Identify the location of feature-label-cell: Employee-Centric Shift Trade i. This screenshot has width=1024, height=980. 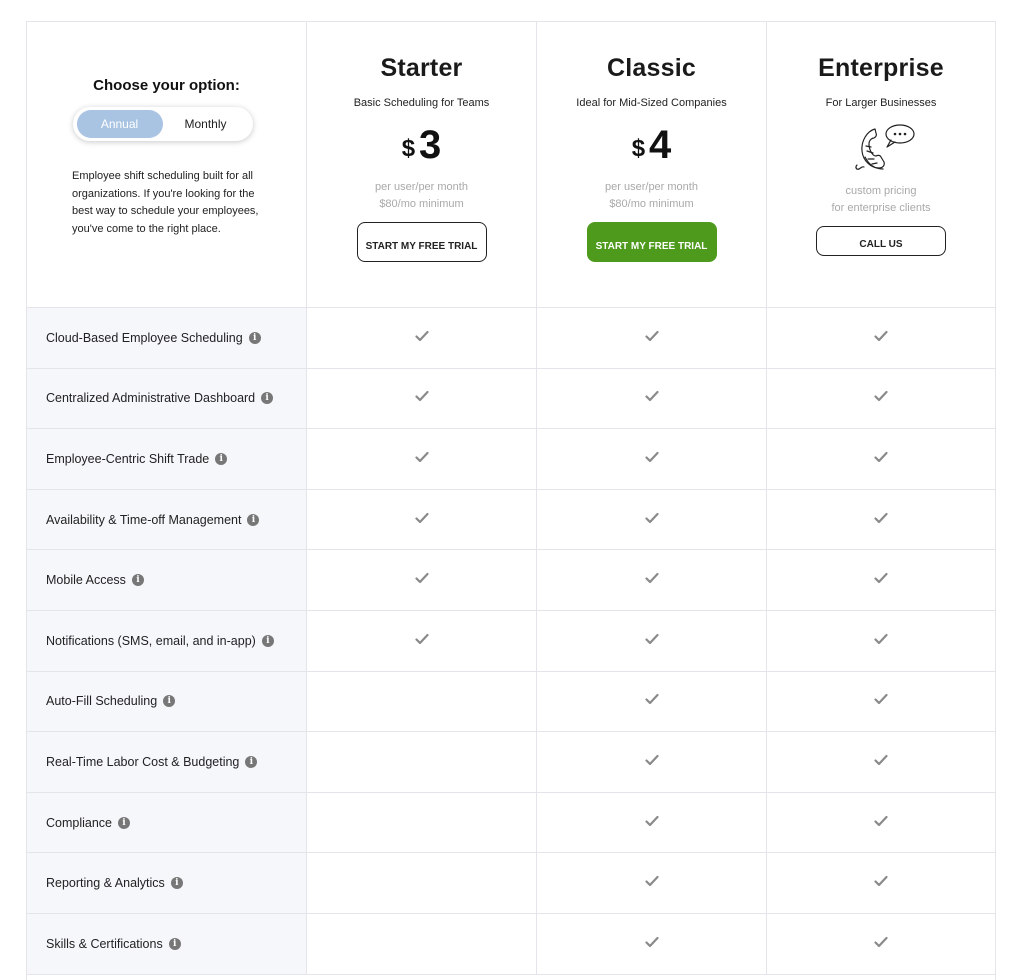
(167, 459).